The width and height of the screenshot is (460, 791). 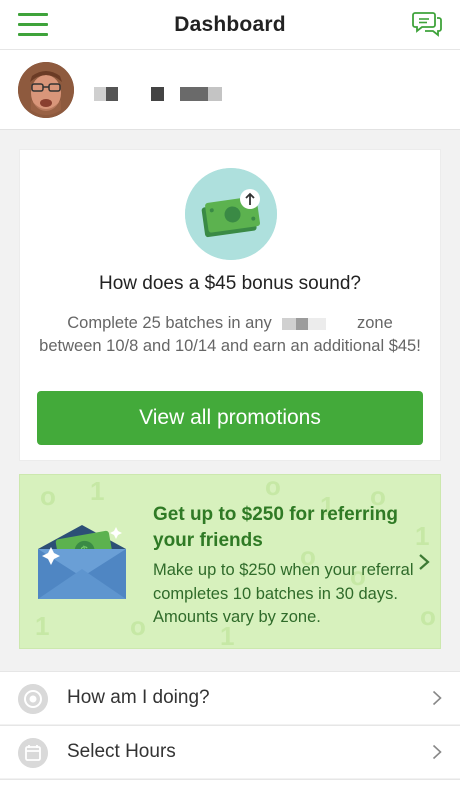 I want to click on redacted-zone-name, so click(x=314, y=324).